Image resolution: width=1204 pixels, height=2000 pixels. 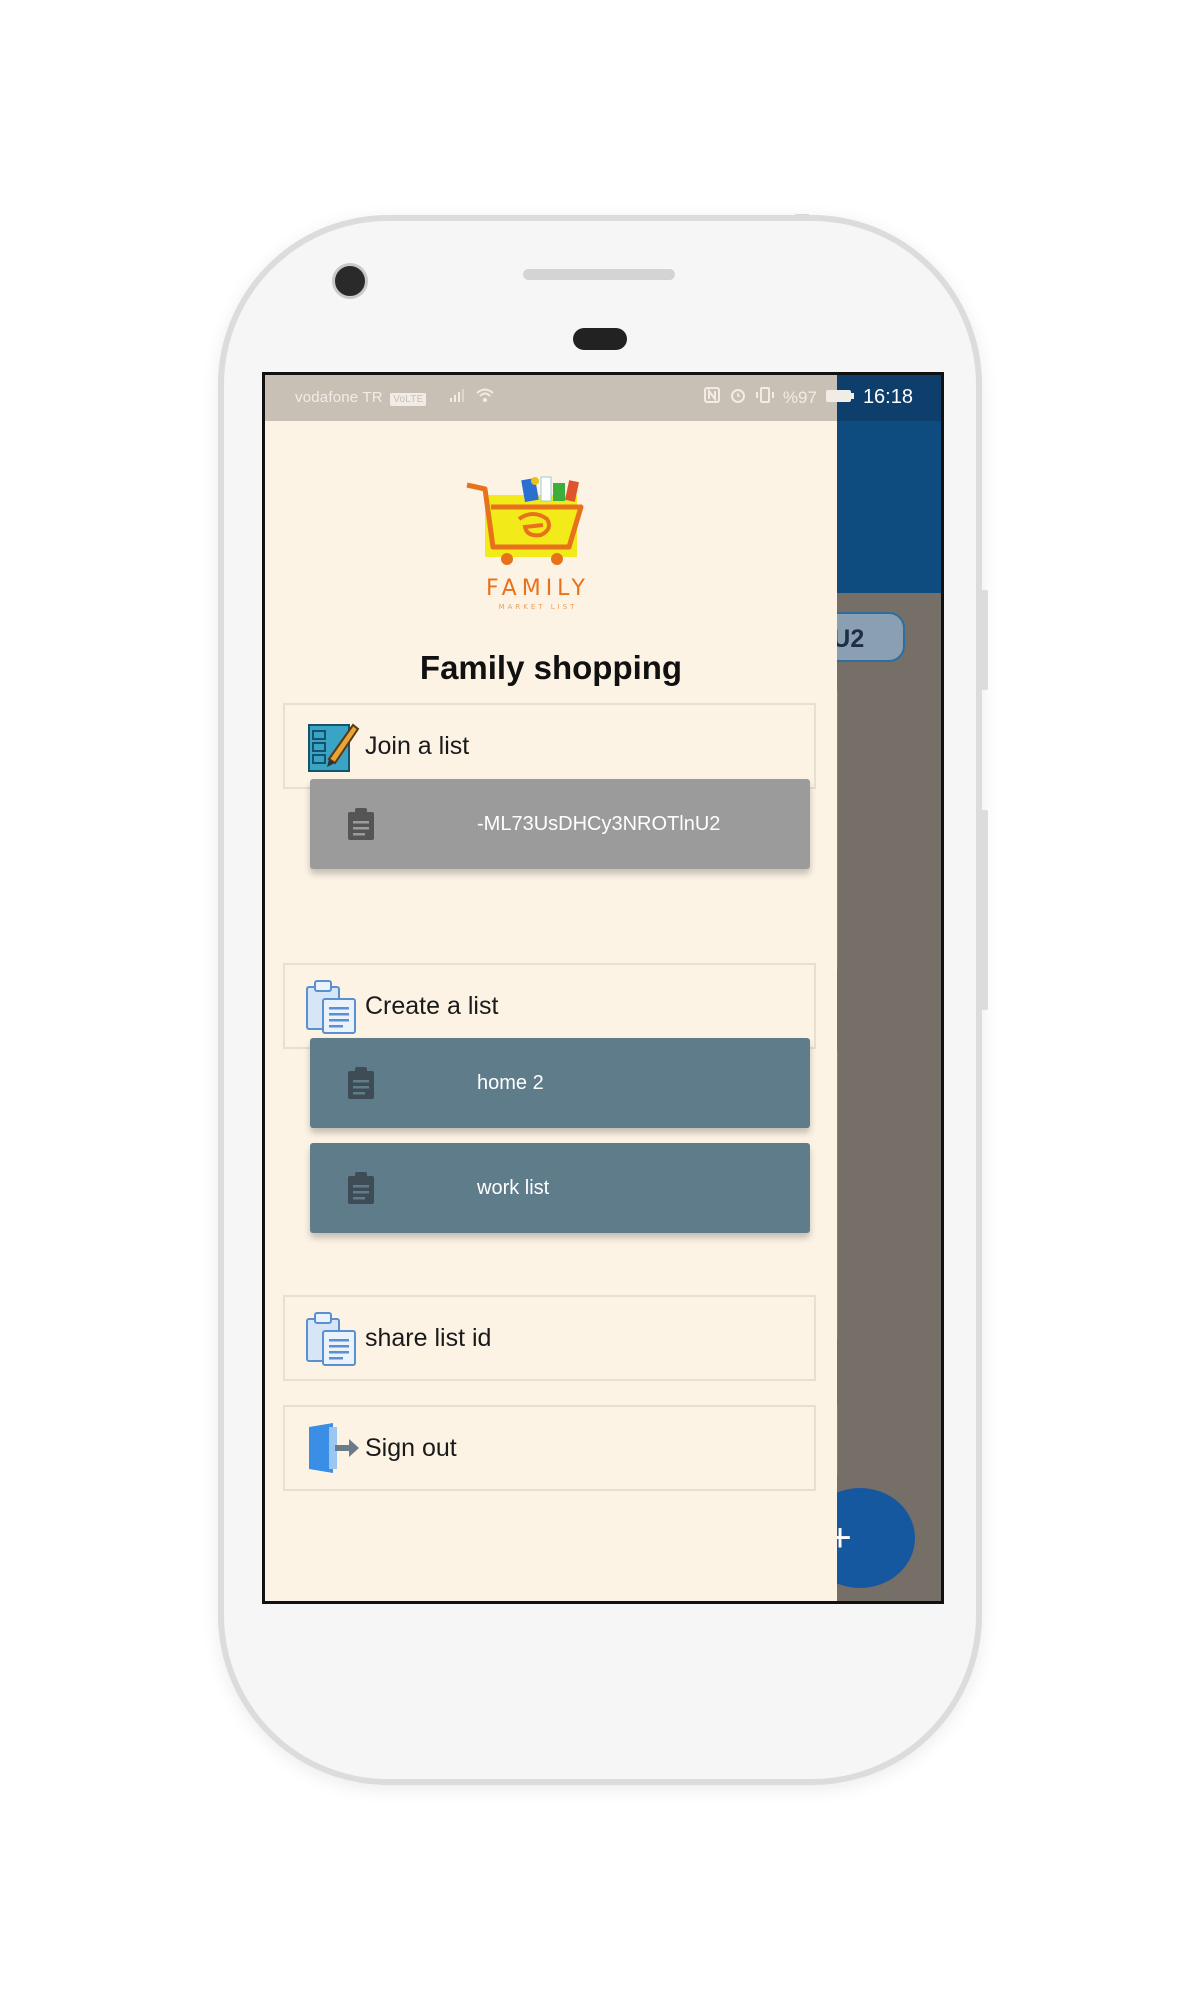 What do you see at coordinates (712, 397) in the screenshot?
I see `nfc-icon` at bounding box center [712, 397].